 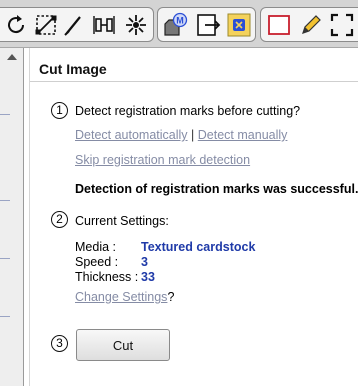 I want to click on step-1-badge: 1, so click(x=59, y=110).